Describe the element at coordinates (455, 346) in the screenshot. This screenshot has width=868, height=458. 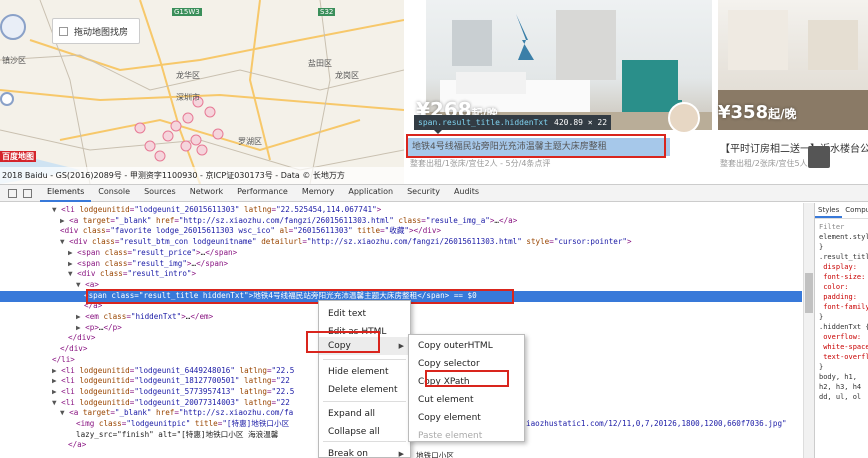
I see `submenu-item-label: Copy outerHTML` at that location.